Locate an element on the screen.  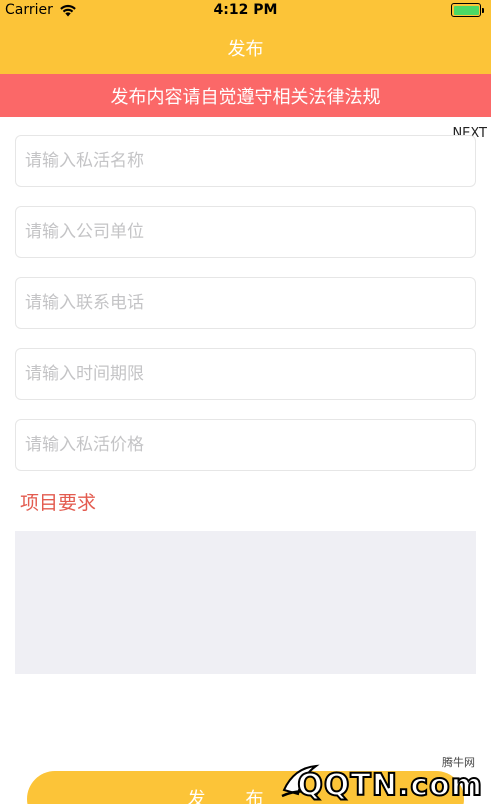
company-field is located at coordinates (245, 232).